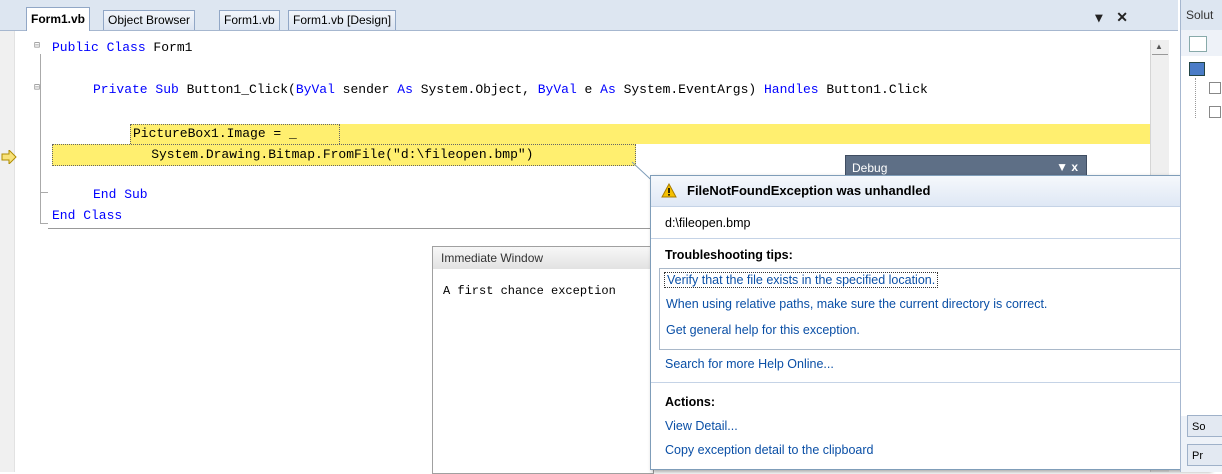 This screenshot has height=474, width=1222. What do you see at coordinates (342, 20) in the screenshot?
I see `tab-form1-design: Form1.vb [Design]` at bounding box center [342, 20].